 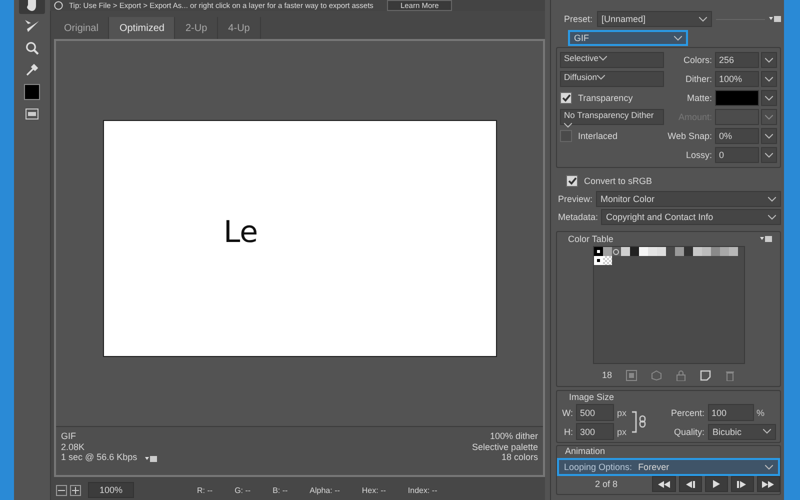 What do you see at coordinates (730, 375) in the screenshot?
I see `trash-icon` at bounding box center [730, 375].